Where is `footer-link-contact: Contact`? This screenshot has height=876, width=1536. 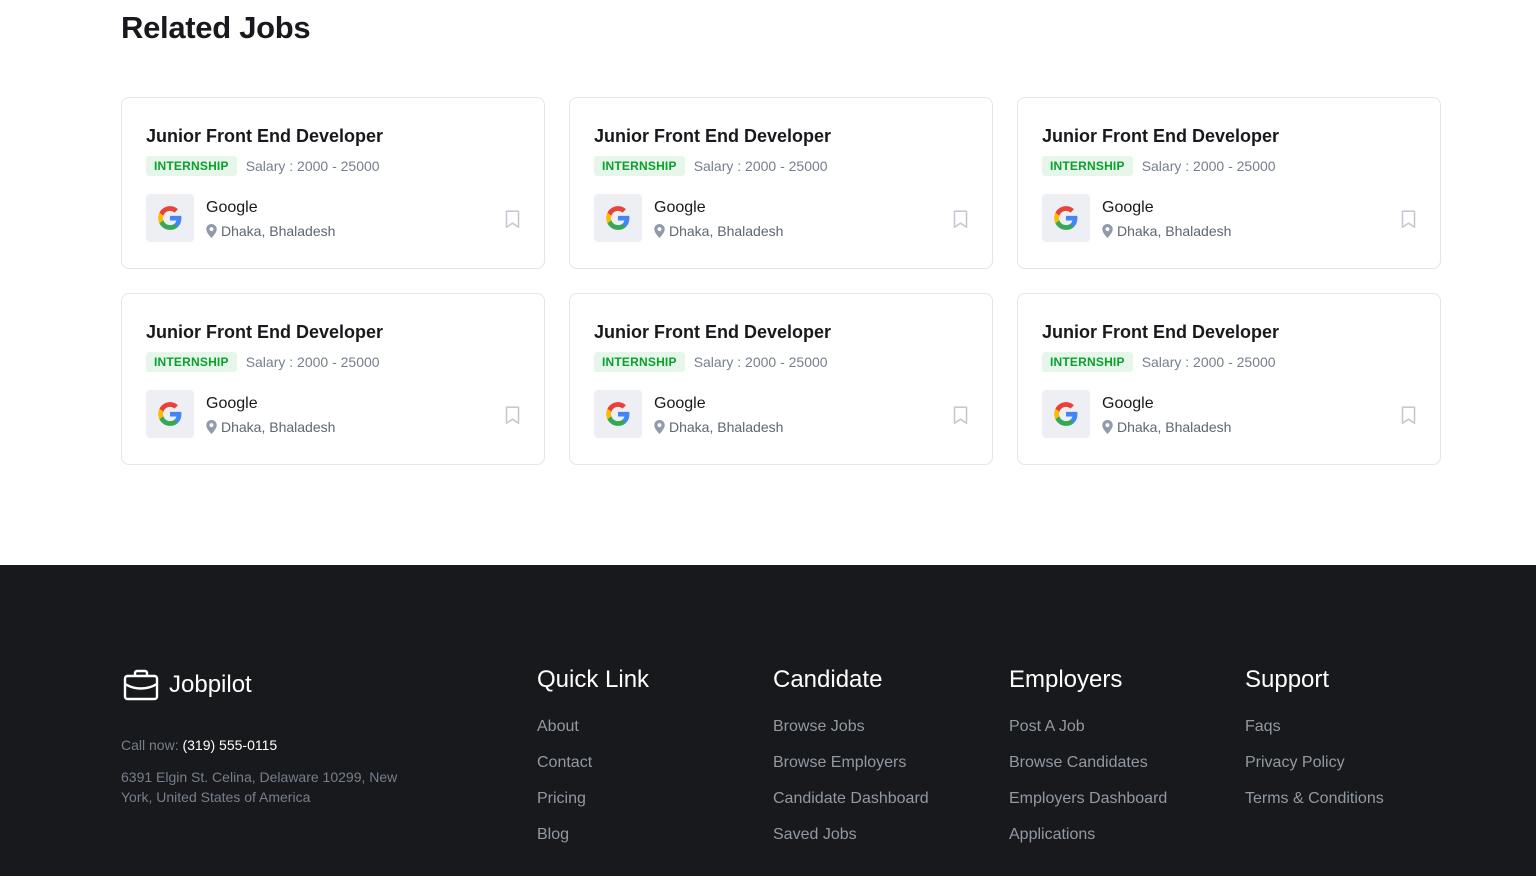
footer-link-contact: Contact is located at coordinates (593, 763).